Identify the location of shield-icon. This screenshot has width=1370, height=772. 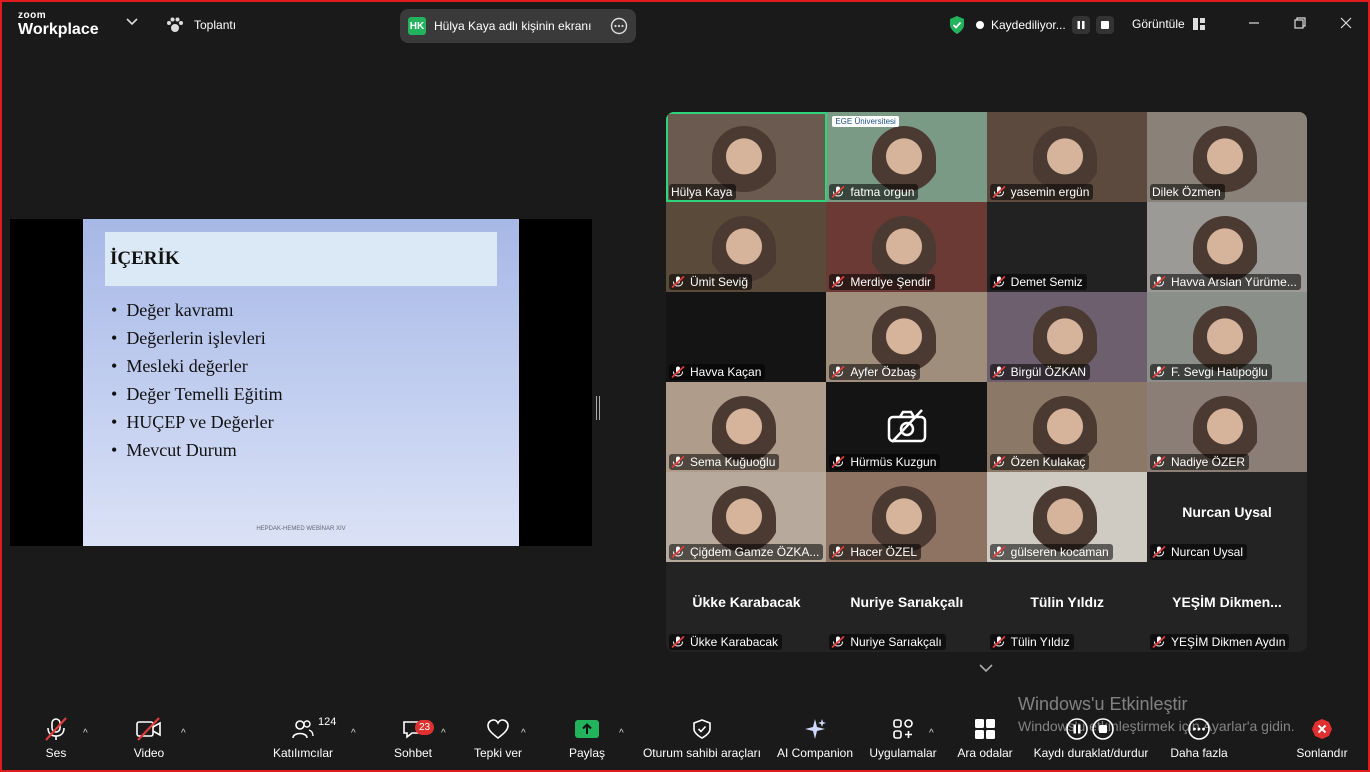
(702, 729).